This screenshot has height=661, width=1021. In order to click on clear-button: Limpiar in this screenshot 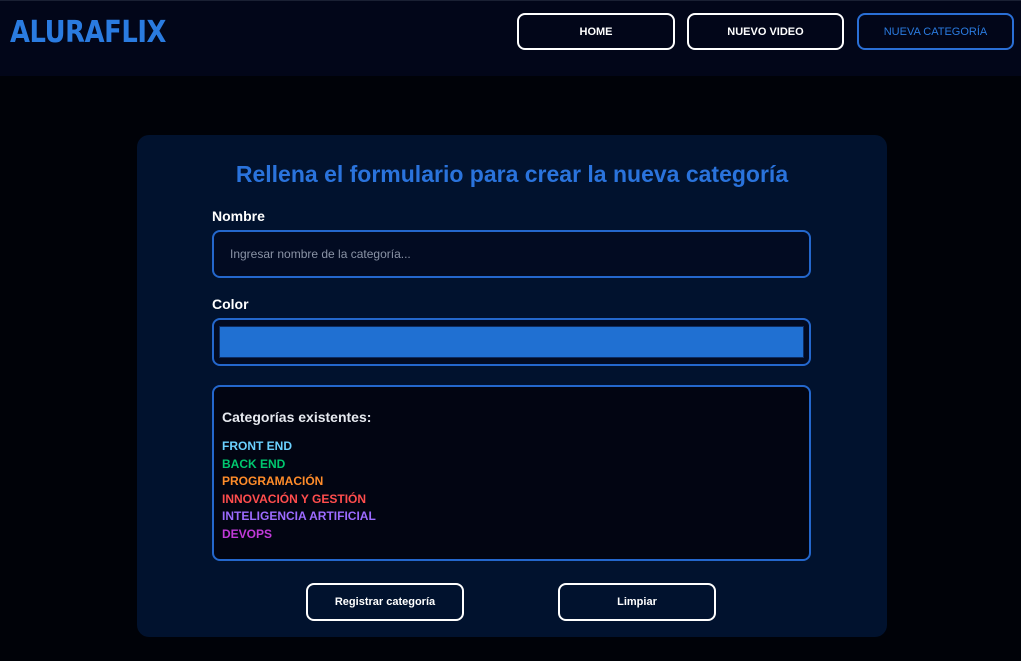, I will do `click(637, 602)`.